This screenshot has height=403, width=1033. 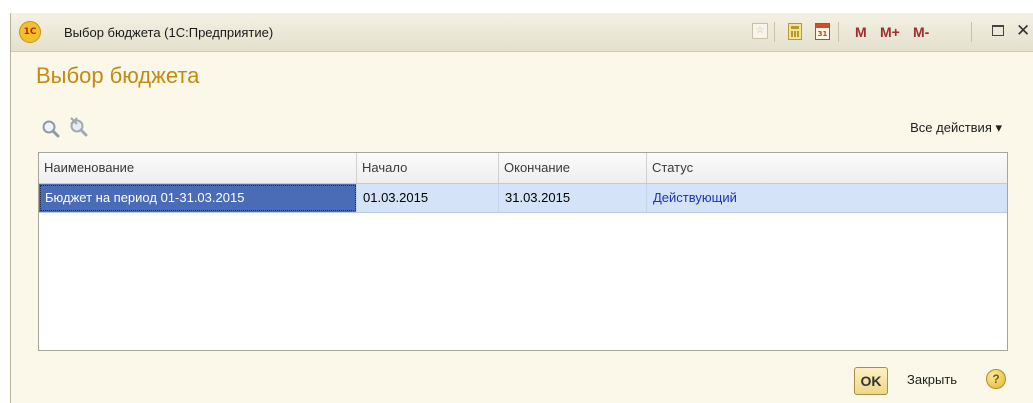 I want to click on cell-status: Действующий, so click(x=827, y=198).